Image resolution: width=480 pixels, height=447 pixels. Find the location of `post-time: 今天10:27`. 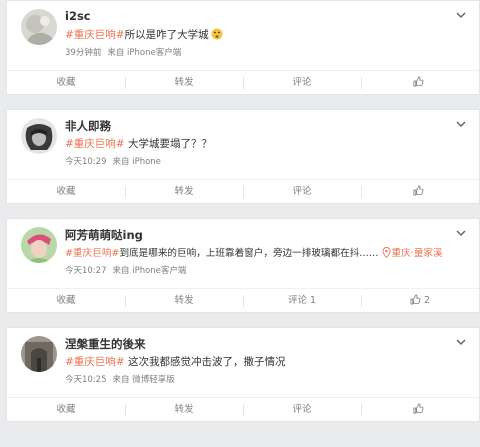

post-time: 今天10:27 is located at coordinates (86, 271).